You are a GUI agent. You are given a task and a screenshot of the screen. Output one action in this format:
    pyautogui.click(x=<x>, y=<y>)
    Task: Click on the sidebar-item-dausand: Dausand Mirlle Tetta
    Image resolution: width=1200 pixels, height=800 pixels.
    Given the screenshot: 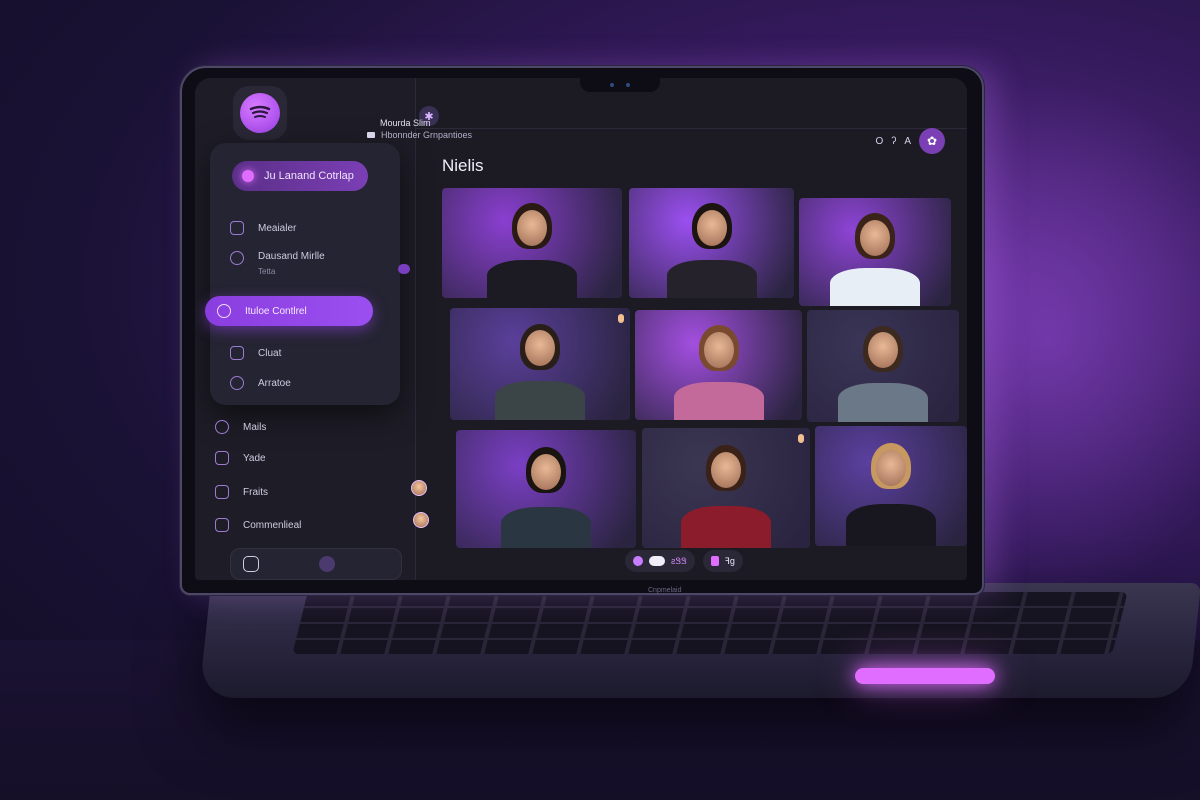 What is the action you would take?
    pyautogui.click(x=277, y=263)
    